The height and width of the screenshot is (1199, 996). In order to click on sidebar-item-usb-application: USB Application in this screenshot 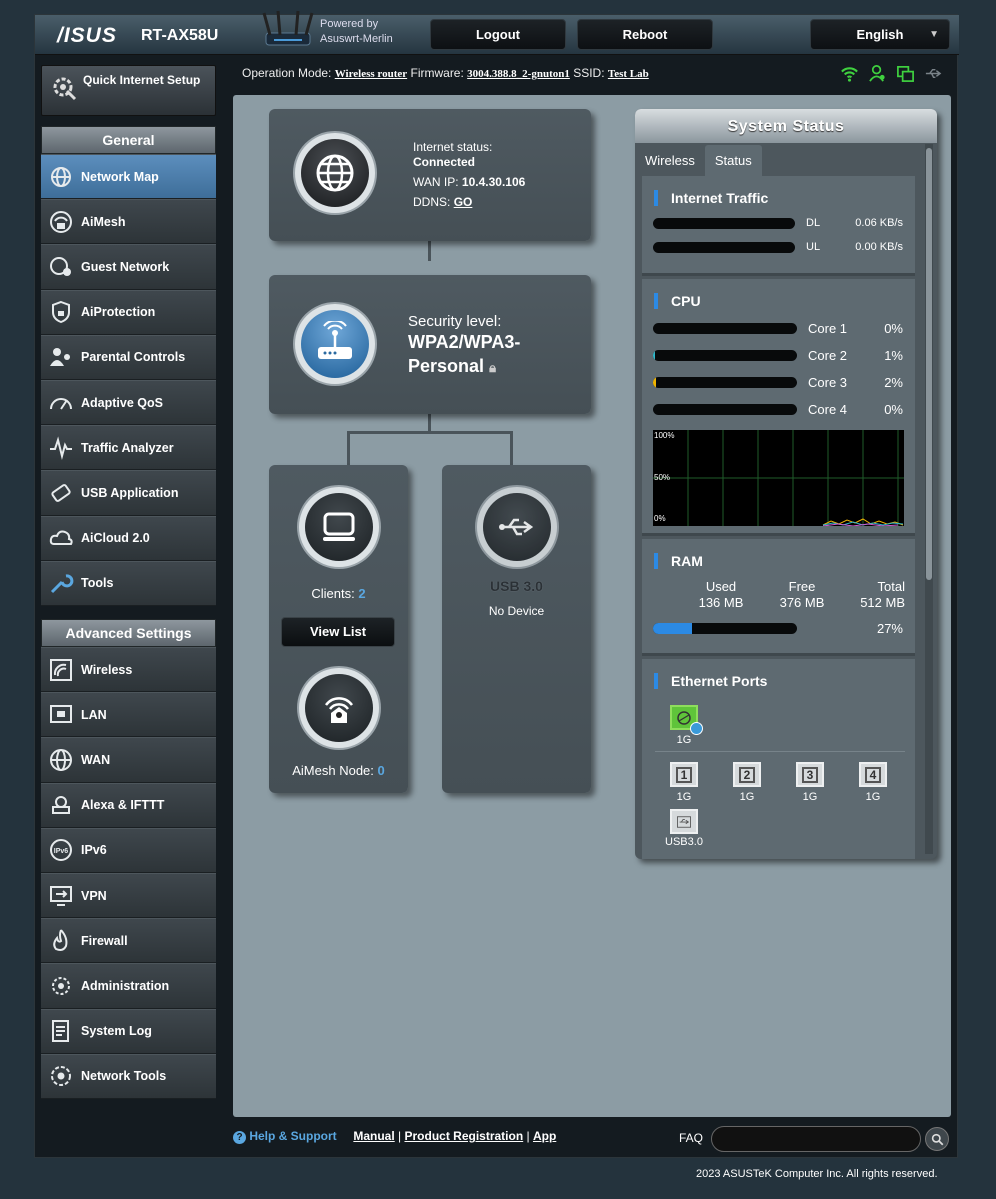, I will do `click(128, 493)`.